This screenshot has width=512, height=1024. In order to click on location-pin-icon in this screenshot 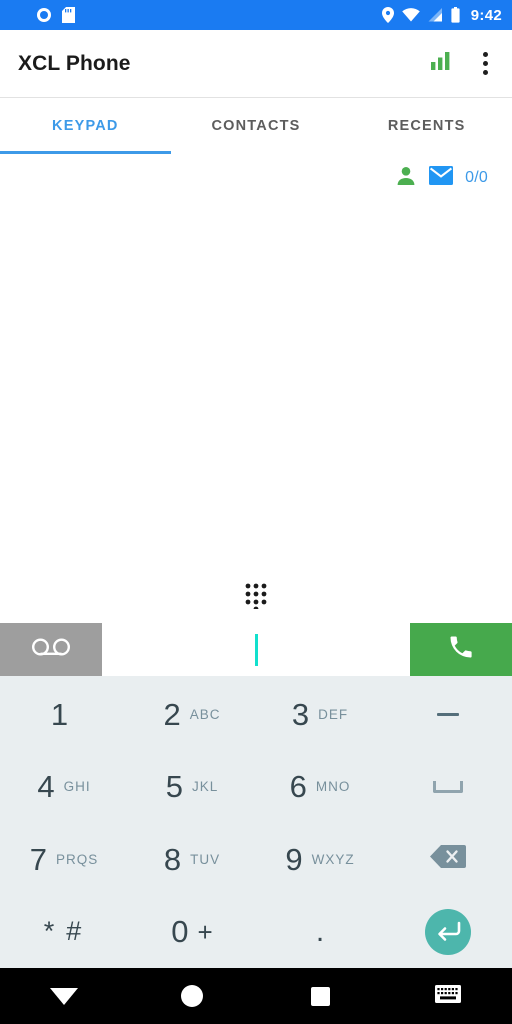, I will do `click(387, 15)`.